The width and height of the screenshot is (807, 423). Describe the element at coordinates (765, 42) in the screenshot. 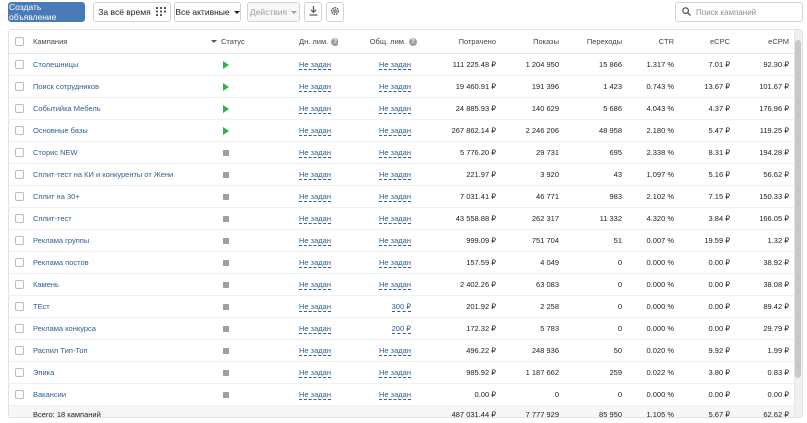

I see `header-ecpm: eCPM` at that location.